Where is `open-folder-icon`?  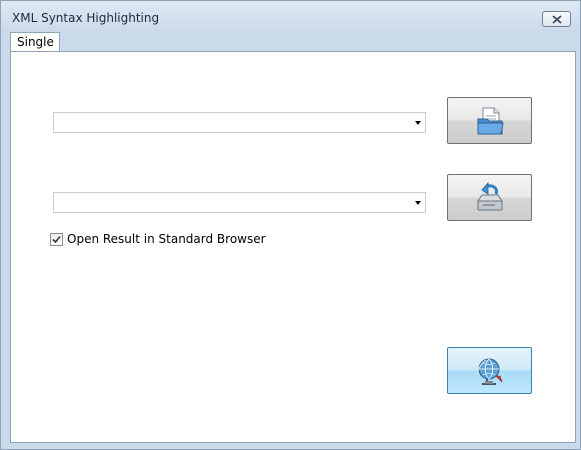 open-folder-icon is located at coordinates (490, 121).